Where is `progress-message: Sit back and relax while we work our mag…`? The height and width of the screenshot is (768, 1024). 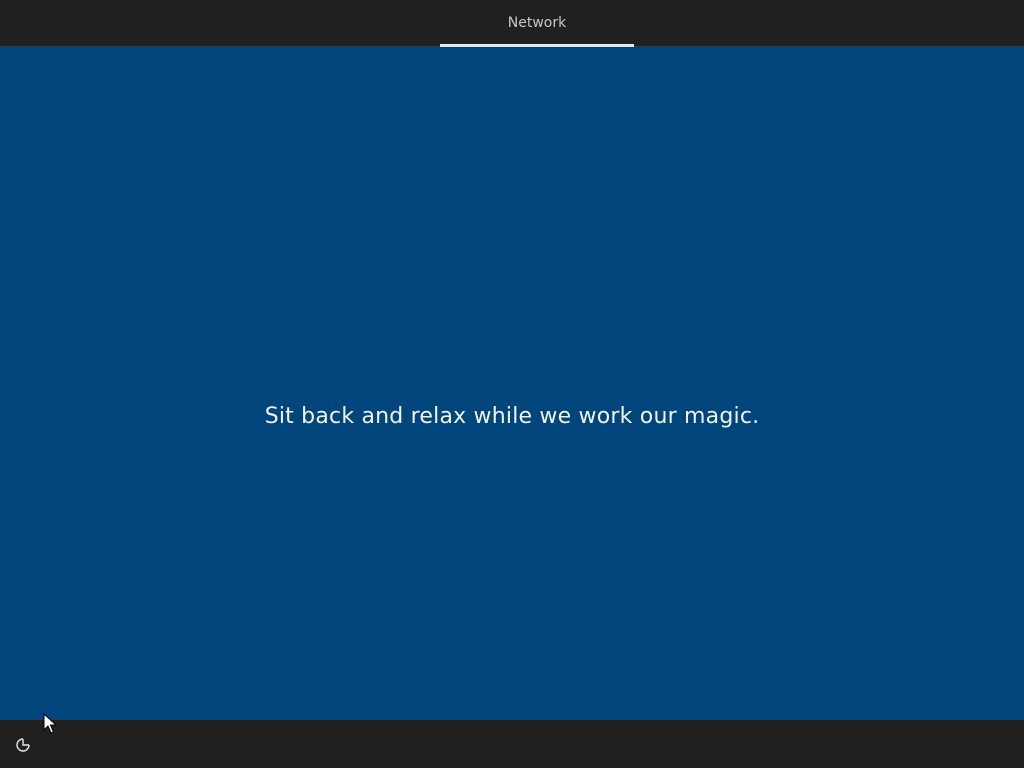
progress-message: Sit back and relax while we work our mag… is located at coordinates (512, 416).